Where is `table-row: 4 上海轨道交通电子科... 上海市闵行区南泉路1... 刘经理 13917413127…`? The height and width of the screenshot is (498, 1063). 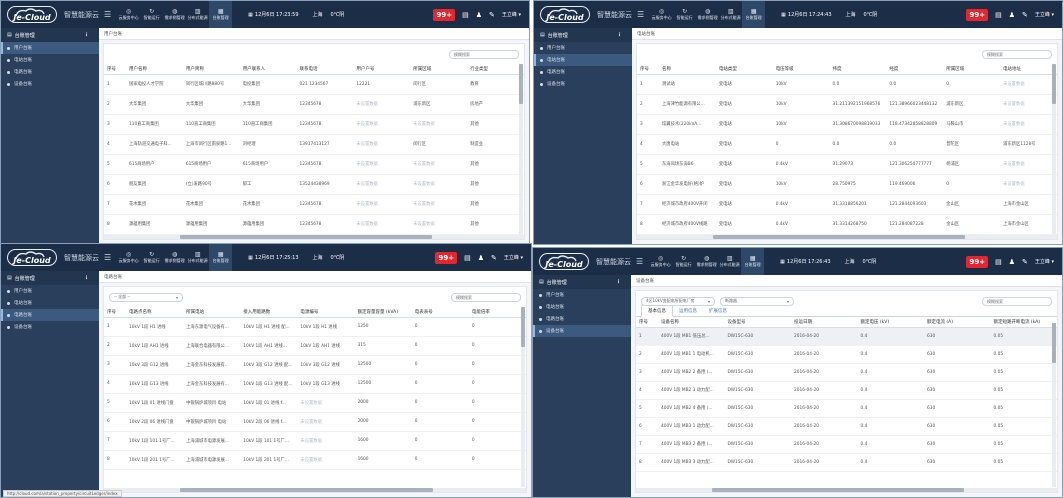 table-row: 4 上海轨道交通电子科... 上海市闵行区南泉路1... 刘经理 13917413127… is located at coordinates (314, 144).